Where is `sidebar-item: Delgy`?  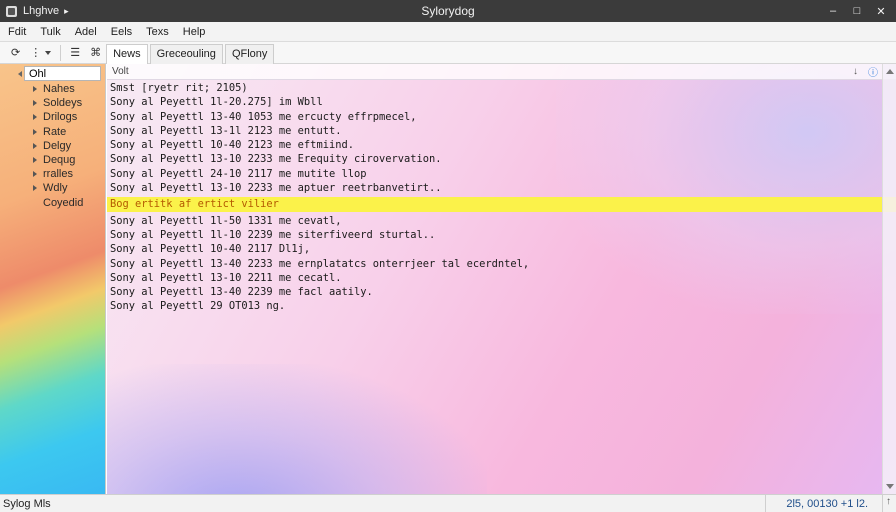 sidebar-item: Delgy is located at coordinates (53, 146).